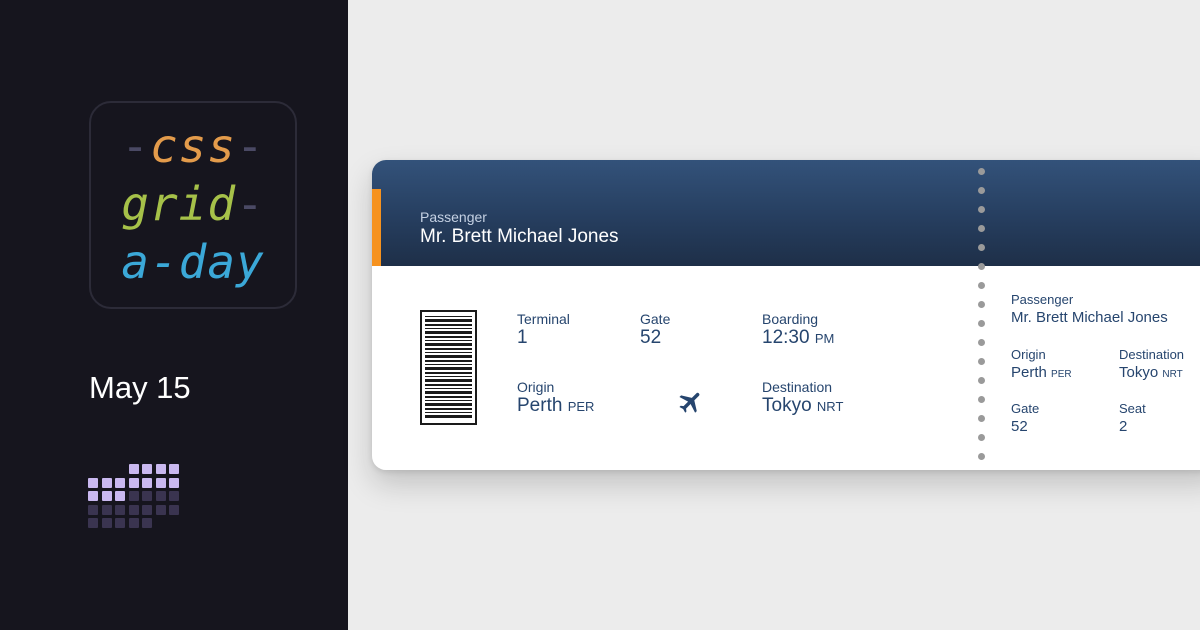 This screenshot has height=630, width=1200. Describe the element at coordinates (1152, 354) in the screenshot. I see `stub-destination-label: Destination` at that location.